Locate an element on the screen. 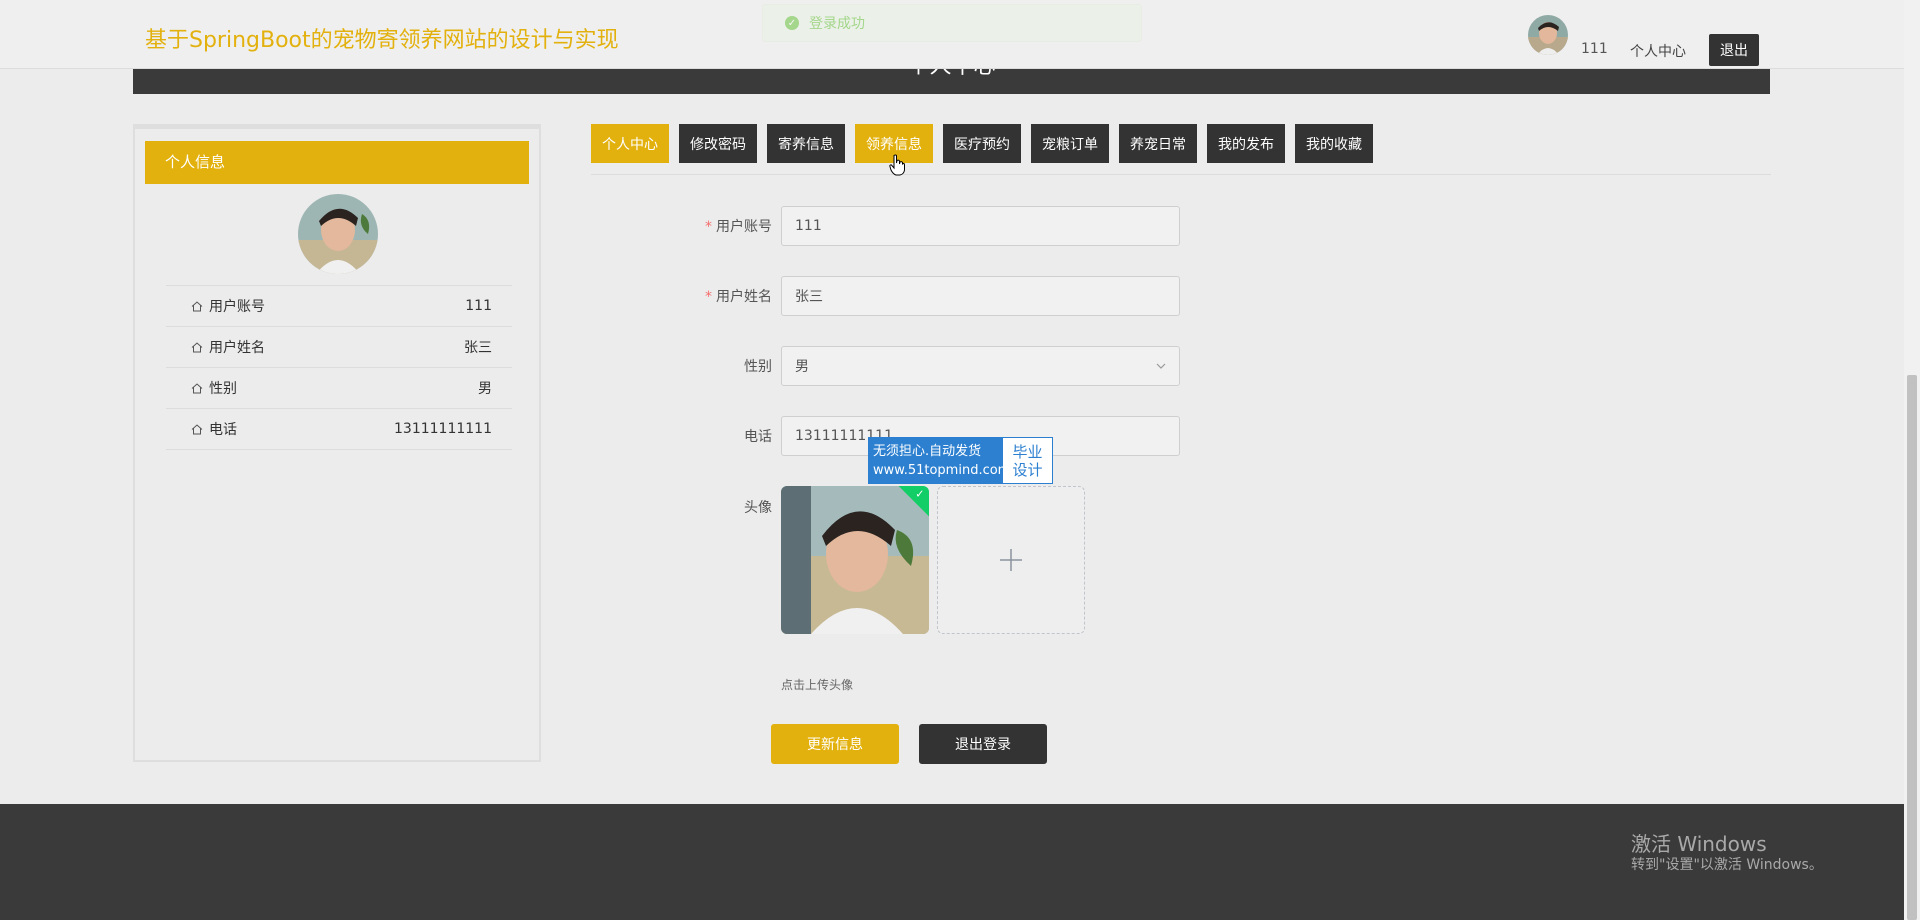 The height and width of the screenshot is (920, 1920). gender-select: 男 is located at coordinates (980, 366).